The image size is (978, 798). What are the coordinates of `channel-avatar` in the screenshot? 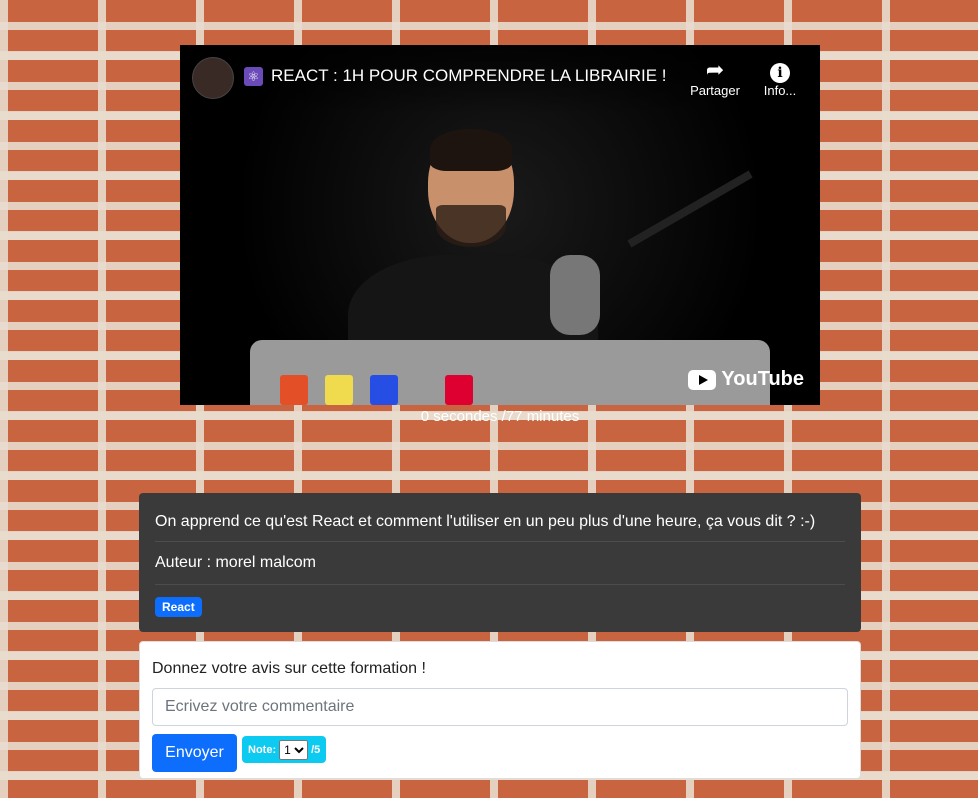 It's located at (213, 78).